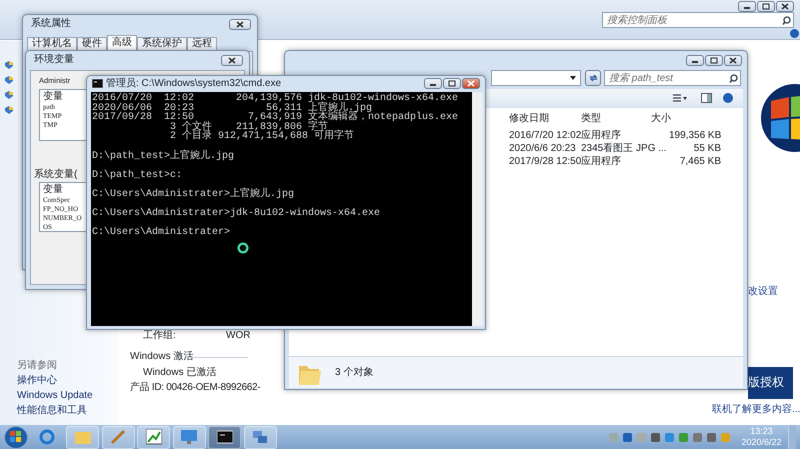 The width and height of the screenshot is (800, 449). What do you see at coordinates (706, 148) in the screenshot?
I see `size-cell-text: 55 KB` at bounding box center [706, 148].